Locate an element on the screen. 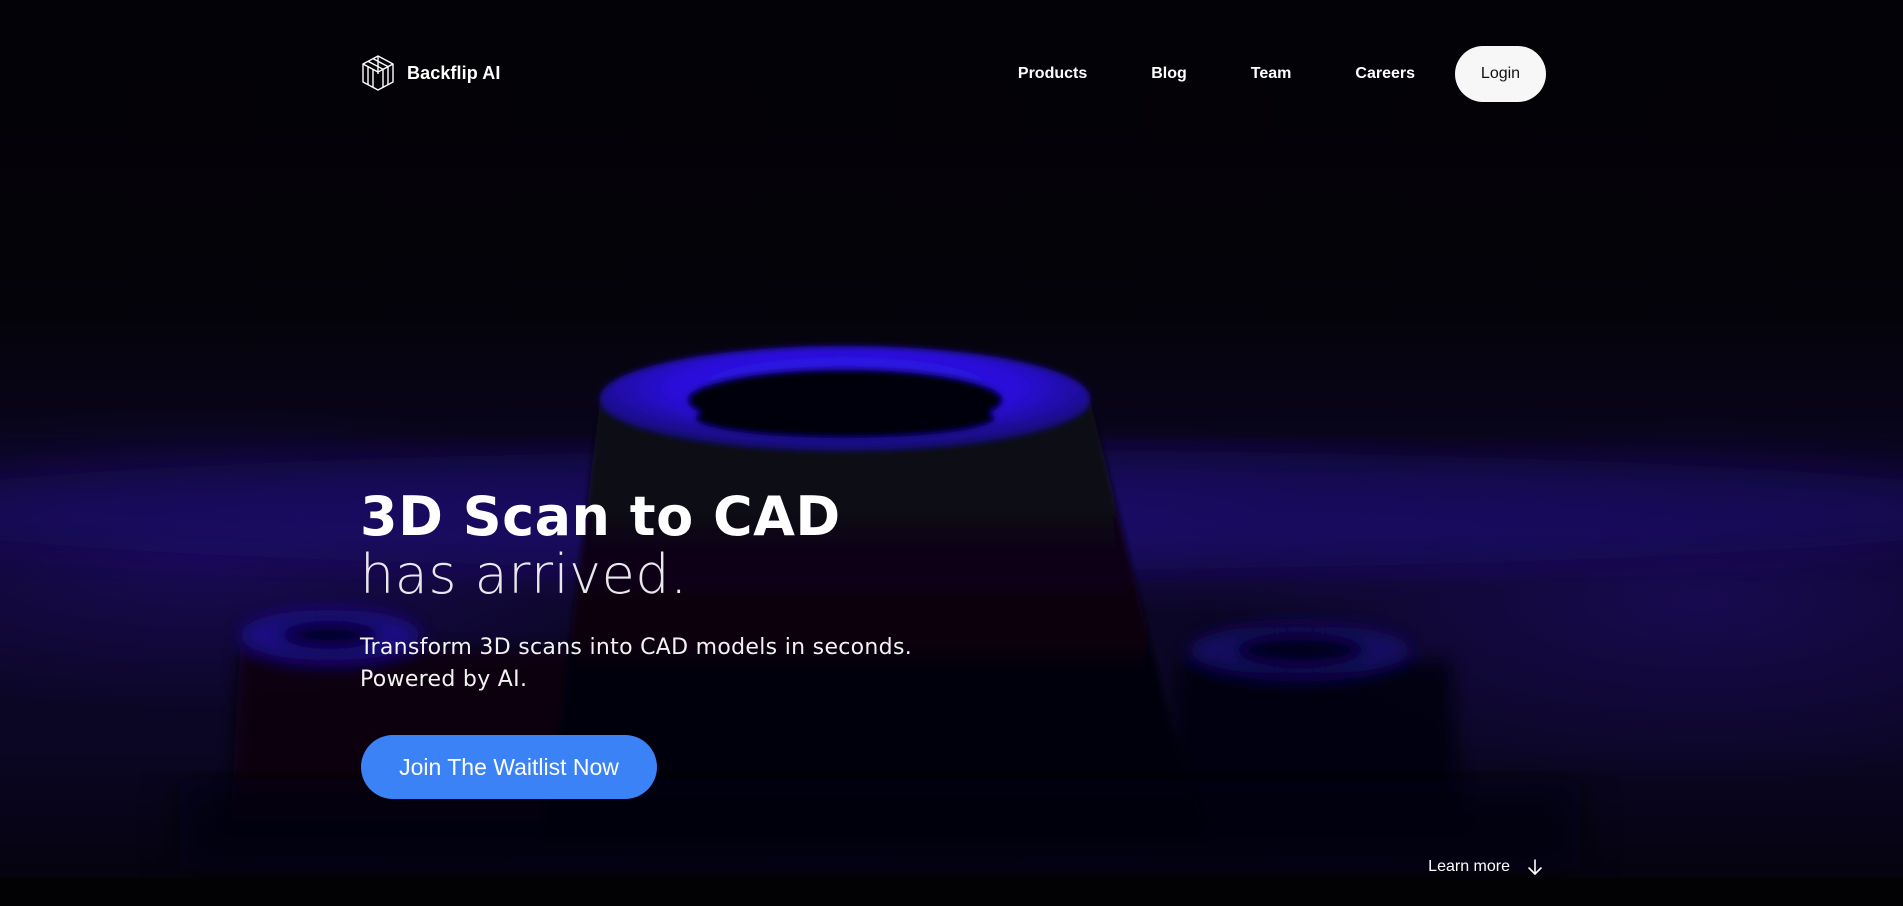 This screenshot has width=1903, height=906. brand-home-link: Backflip AI is located at coordinates (430, 73).